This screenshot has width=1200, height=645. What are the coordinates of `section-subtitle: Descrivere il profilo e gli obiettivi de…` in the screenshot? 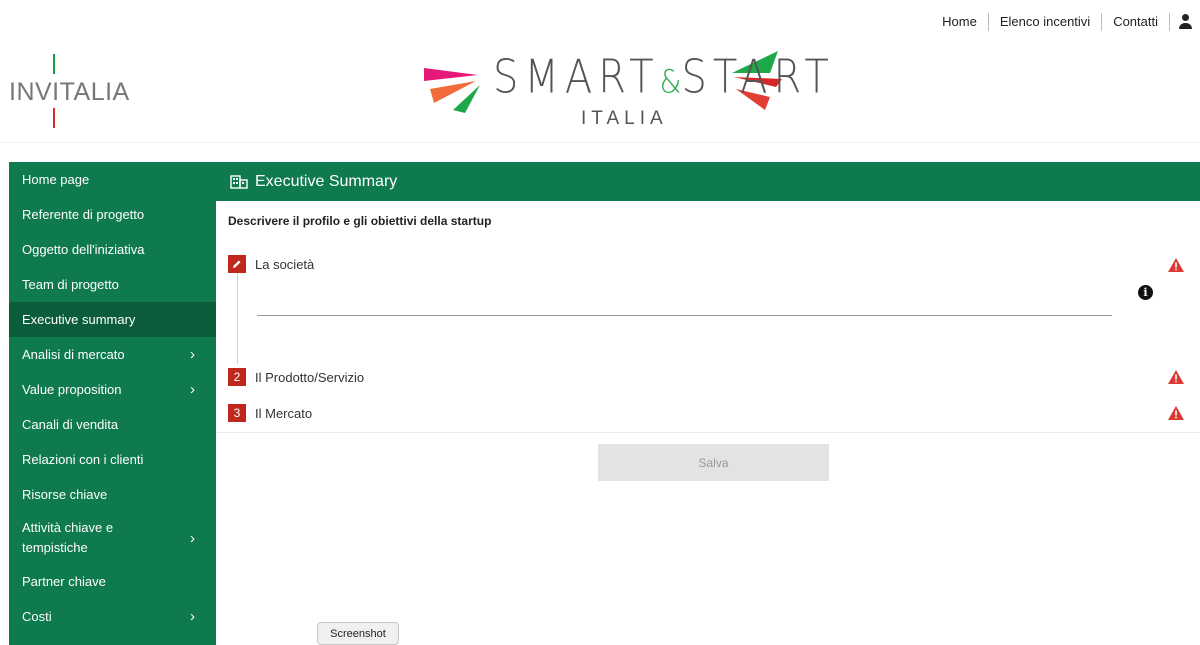 It's located at (360, 221).